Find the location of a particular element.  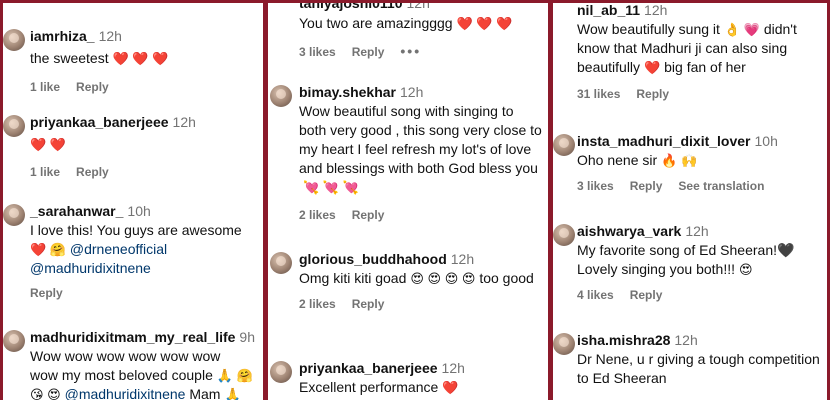

fire-clap-emoji-icon: 🔥 🙌 is located at coordinates (679, 160).